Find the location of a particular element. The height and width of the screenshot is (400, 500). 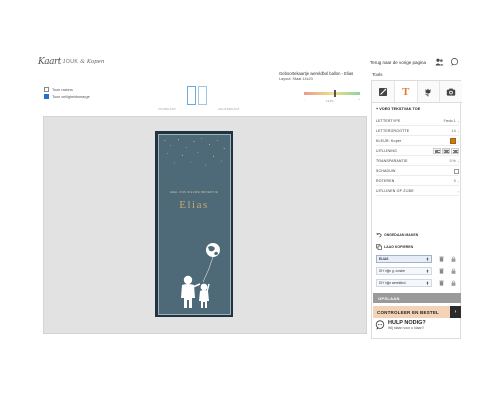

copy-layer-label: LAAG KOPIEREN is located at coordinates (399, 247).